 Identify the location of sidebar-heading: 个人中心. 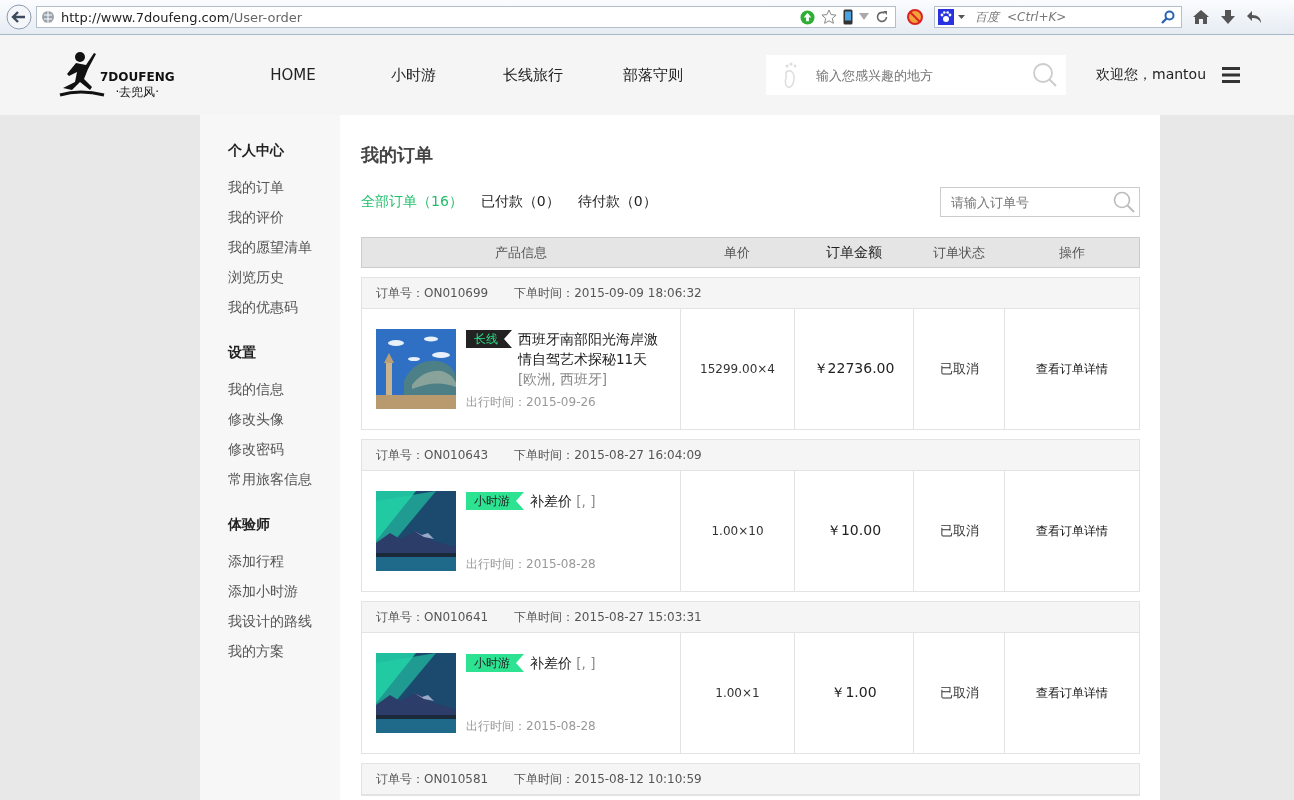
(256, 151).